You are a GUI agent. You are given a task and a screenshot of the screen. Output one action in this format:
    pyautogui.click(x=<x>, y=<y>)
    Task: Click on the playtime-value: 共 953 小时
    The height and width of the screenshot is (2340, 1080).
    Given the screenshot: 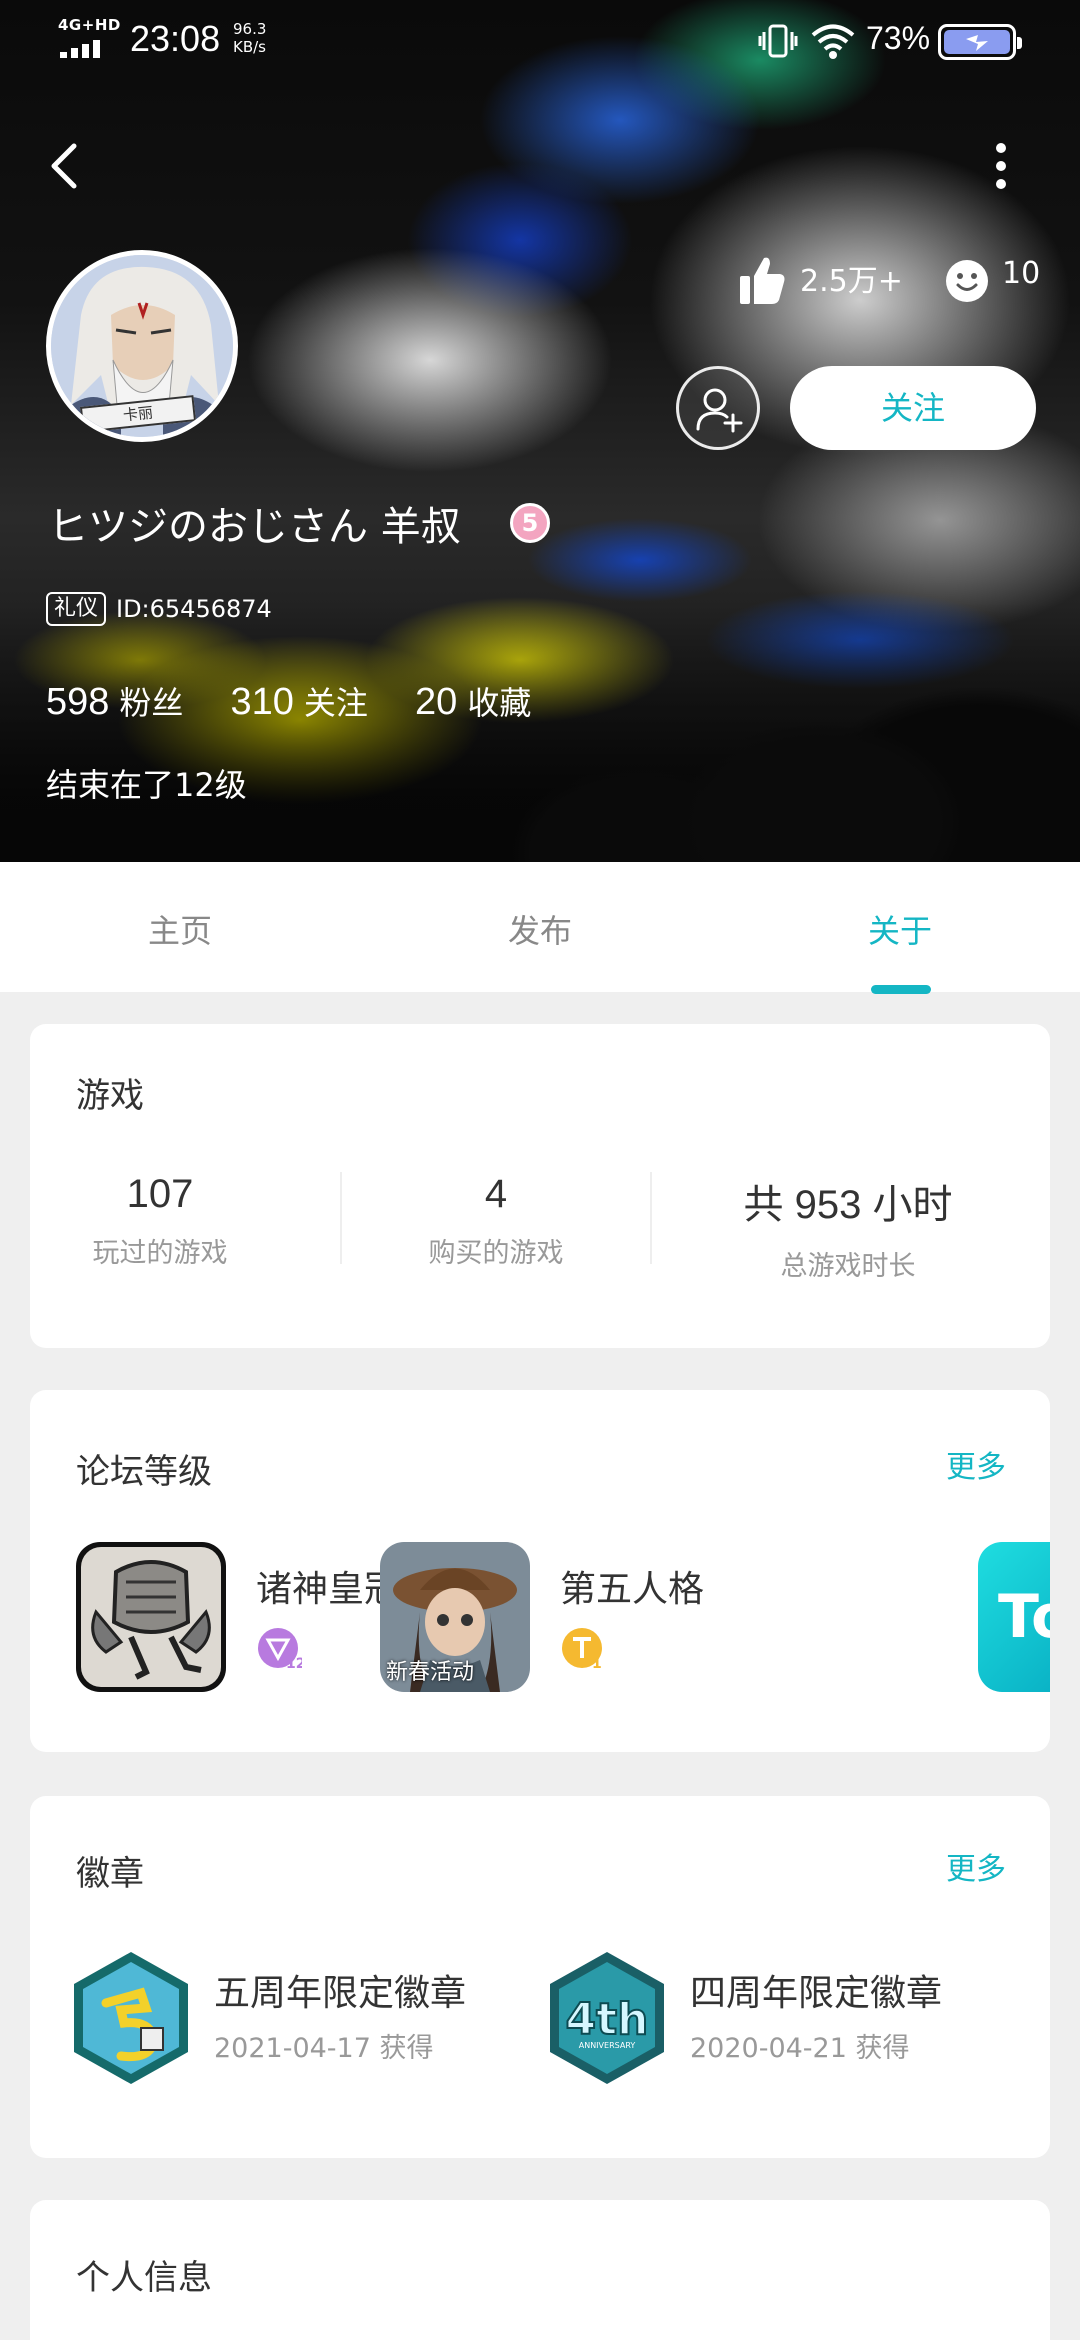 What is the action you would take?
    pyautogui.click(x=848, y=1205)
    